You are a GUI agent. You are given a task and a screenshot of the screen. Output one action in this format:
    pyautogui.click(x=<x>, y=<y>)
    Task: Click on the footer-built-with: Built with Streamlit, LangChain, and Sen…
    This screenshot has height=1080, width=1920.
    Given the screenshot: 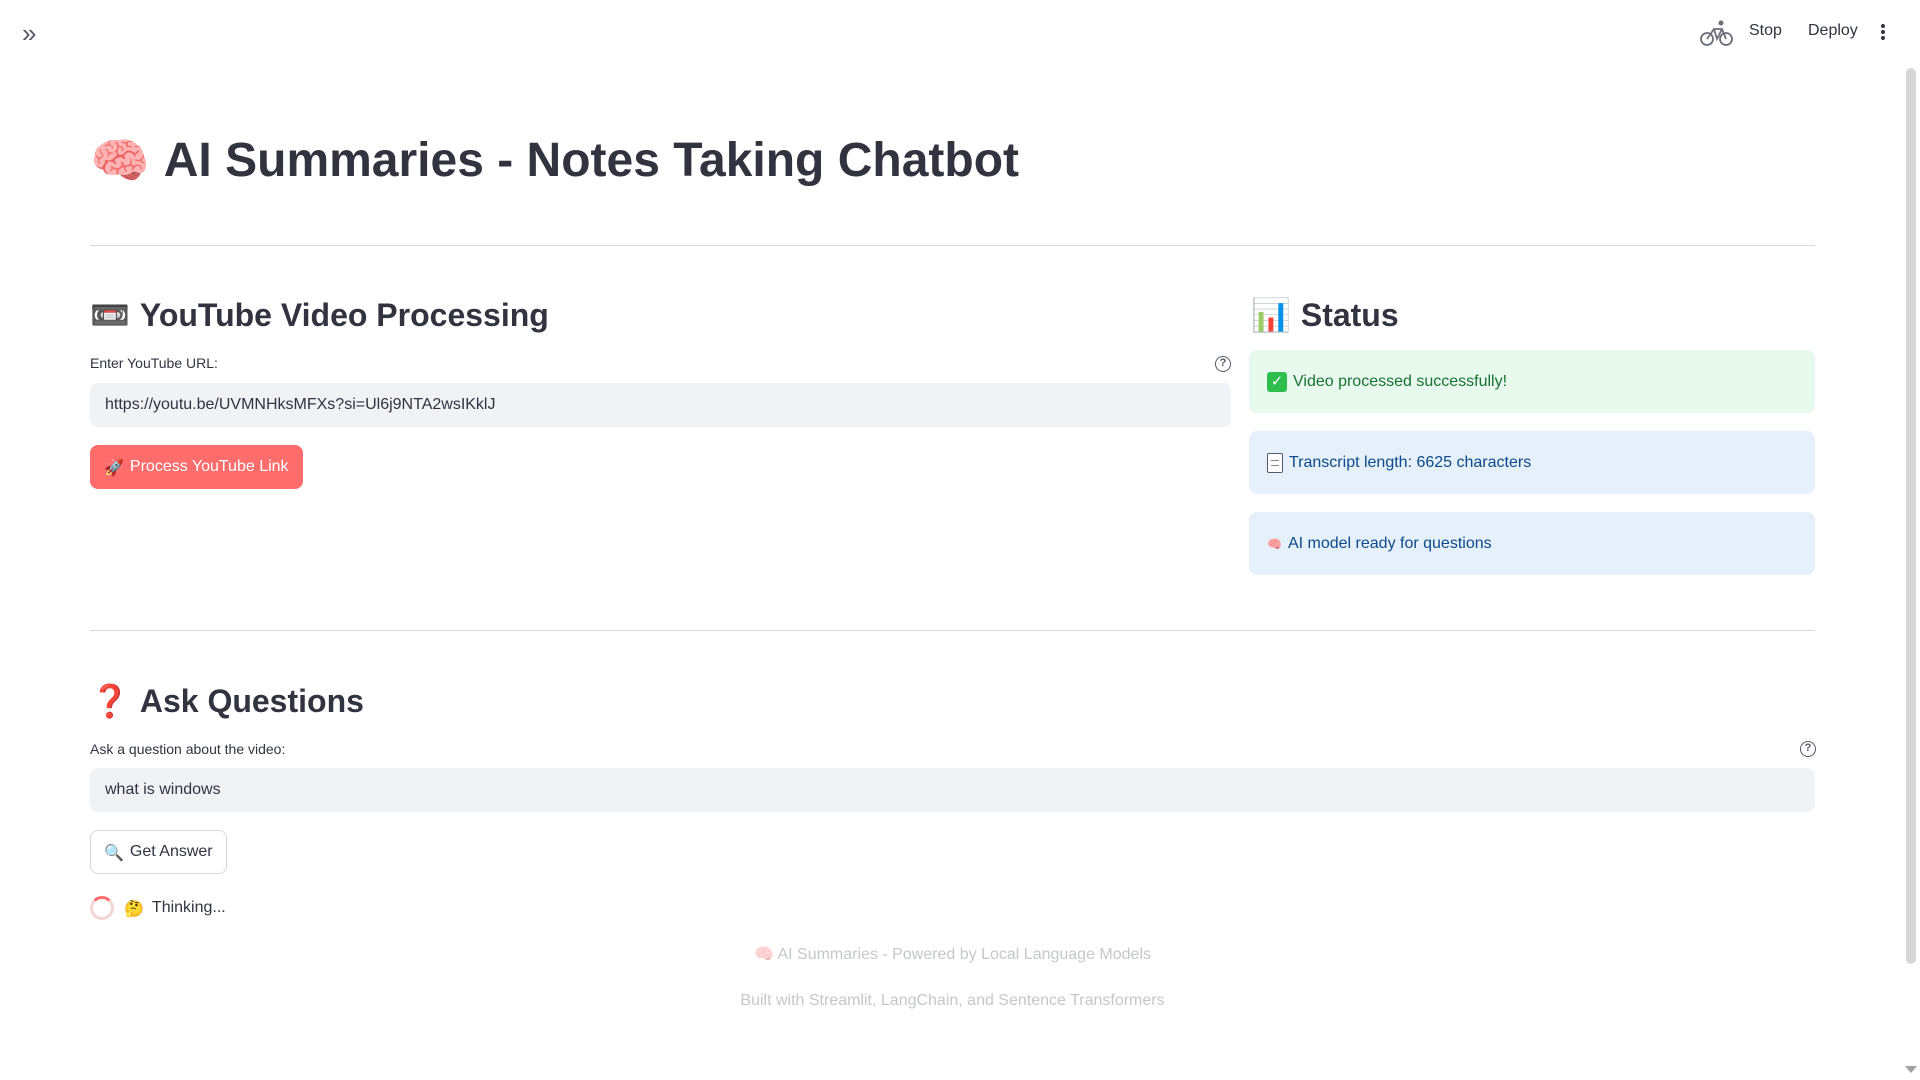 What is the action you would take?
    pyautogui.click(x=952, y=1000)
    